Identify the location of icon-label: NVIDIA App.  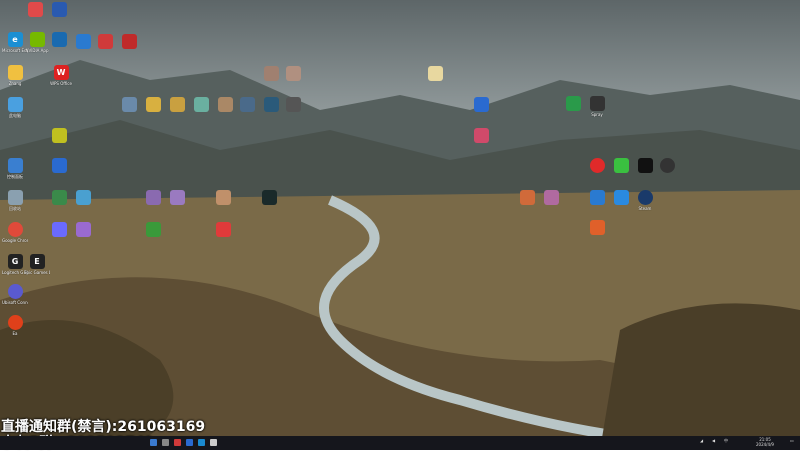
(37, 50).